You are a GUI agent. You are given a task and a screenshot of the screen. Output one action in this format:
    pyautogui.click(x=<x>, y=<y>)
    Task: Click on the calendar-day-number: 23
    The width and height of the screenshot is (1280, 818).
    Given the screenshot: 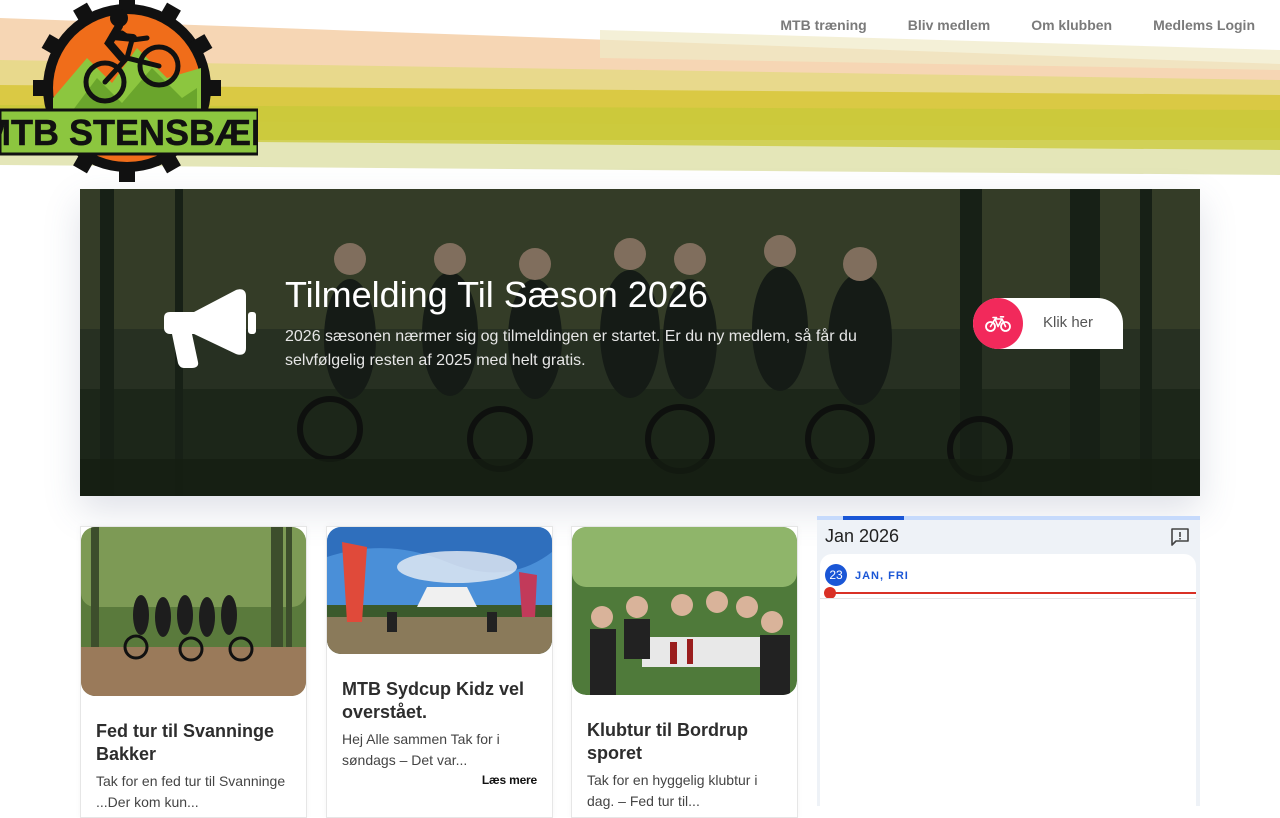 What is the action you would take?
    pyautogui.click(x=836, y=575)
    